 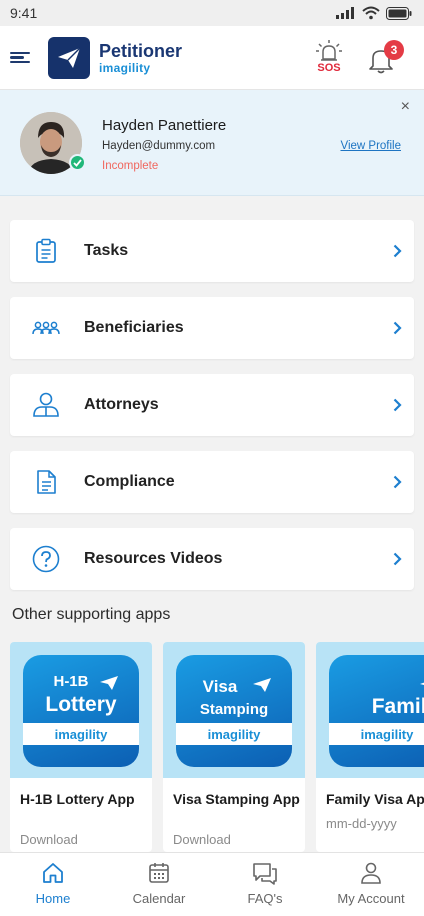 What do you see at coordinates (345, 13) in the screenshot?
I see `signal-icon` at bounding box center [345, 13].